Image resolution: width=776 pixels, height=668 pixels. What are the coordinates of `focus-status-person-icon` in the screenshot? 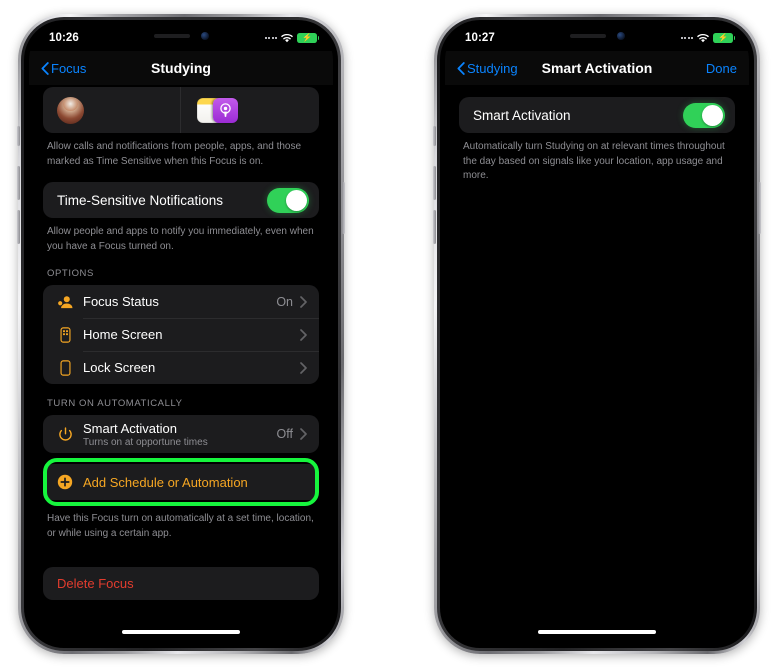 It's located at (65, 302).